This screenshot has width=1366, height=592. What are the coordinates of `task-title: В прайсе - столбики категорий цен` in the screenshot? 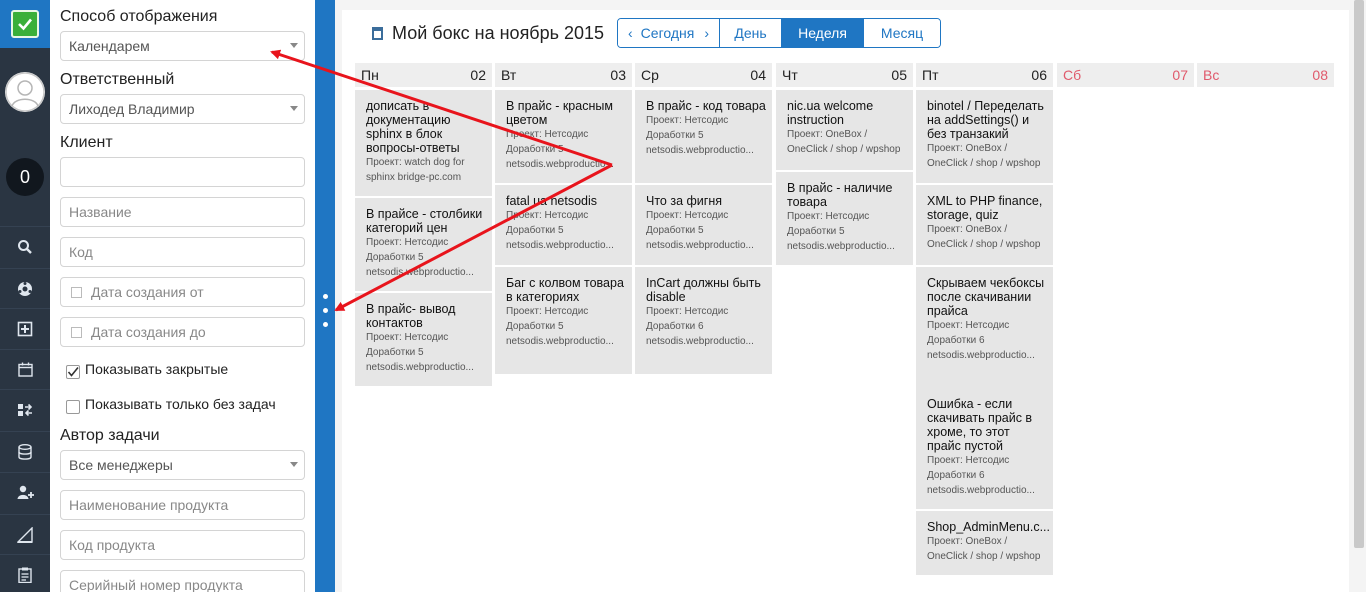 It's located at (424, 221).